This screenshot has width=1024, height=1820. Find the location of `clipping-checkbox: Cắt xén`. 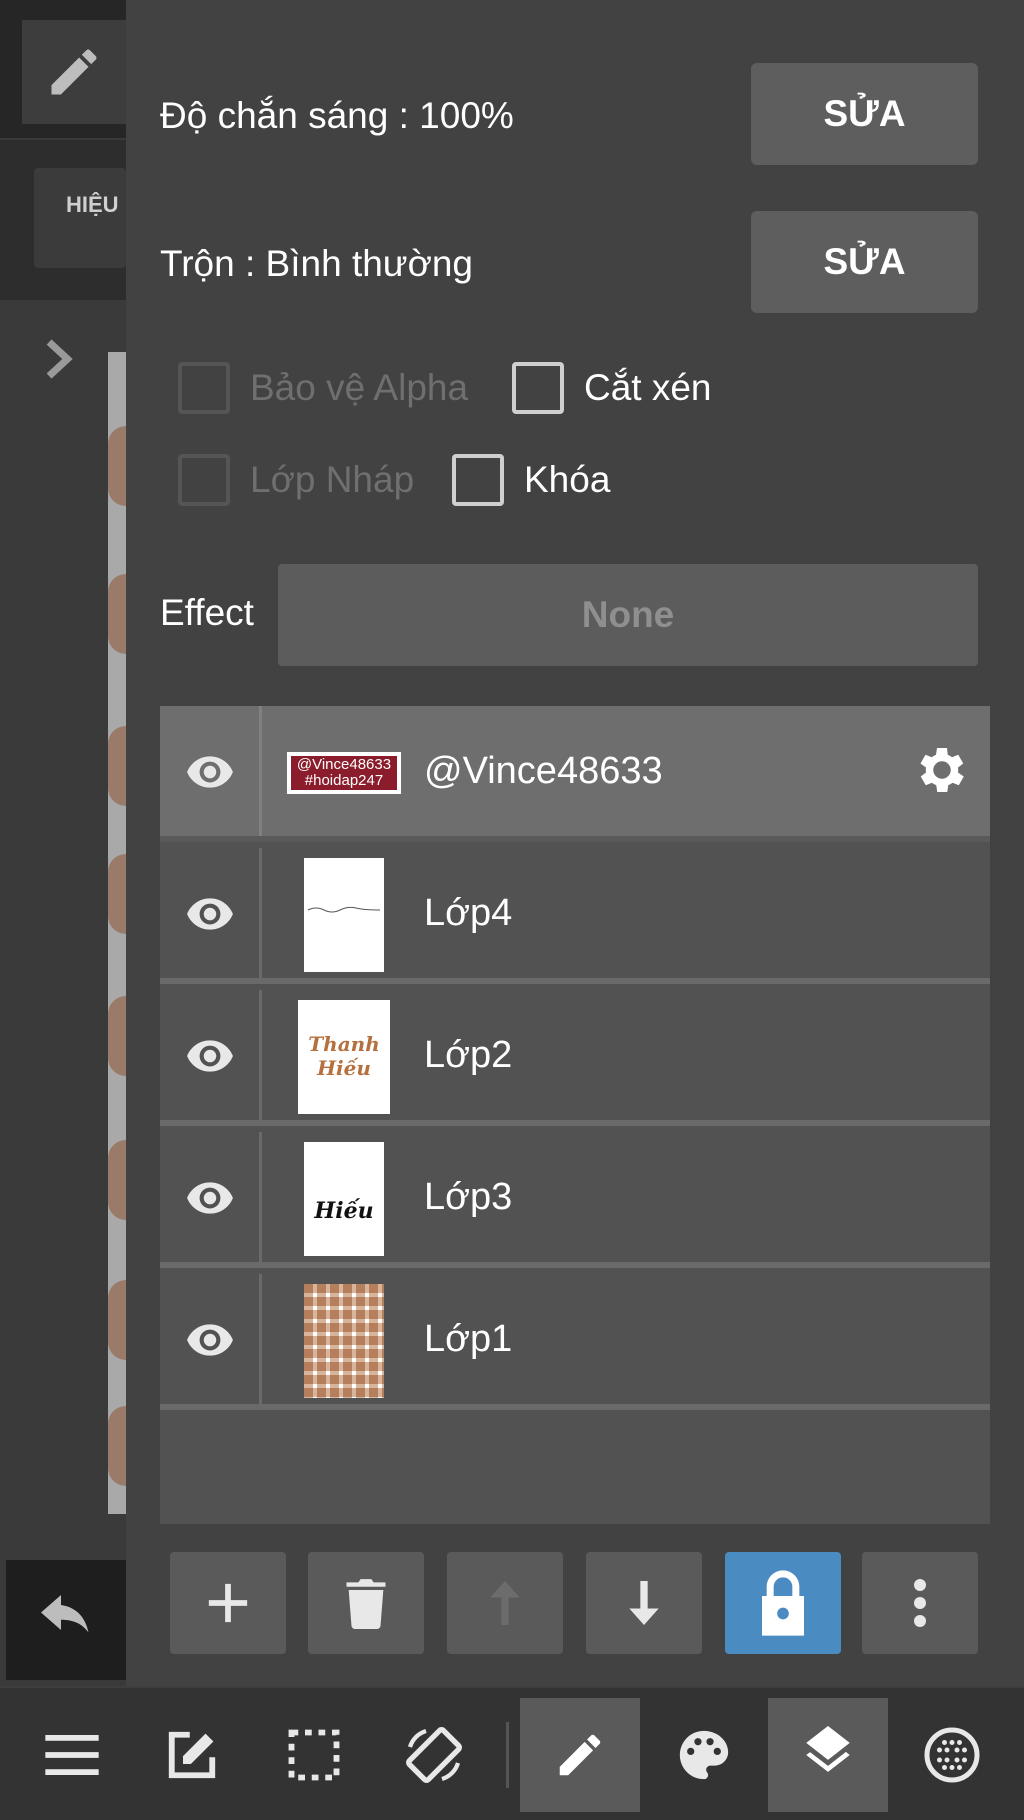

clipping-checkbox: Cắt xén is located at coordinates (612, 388).